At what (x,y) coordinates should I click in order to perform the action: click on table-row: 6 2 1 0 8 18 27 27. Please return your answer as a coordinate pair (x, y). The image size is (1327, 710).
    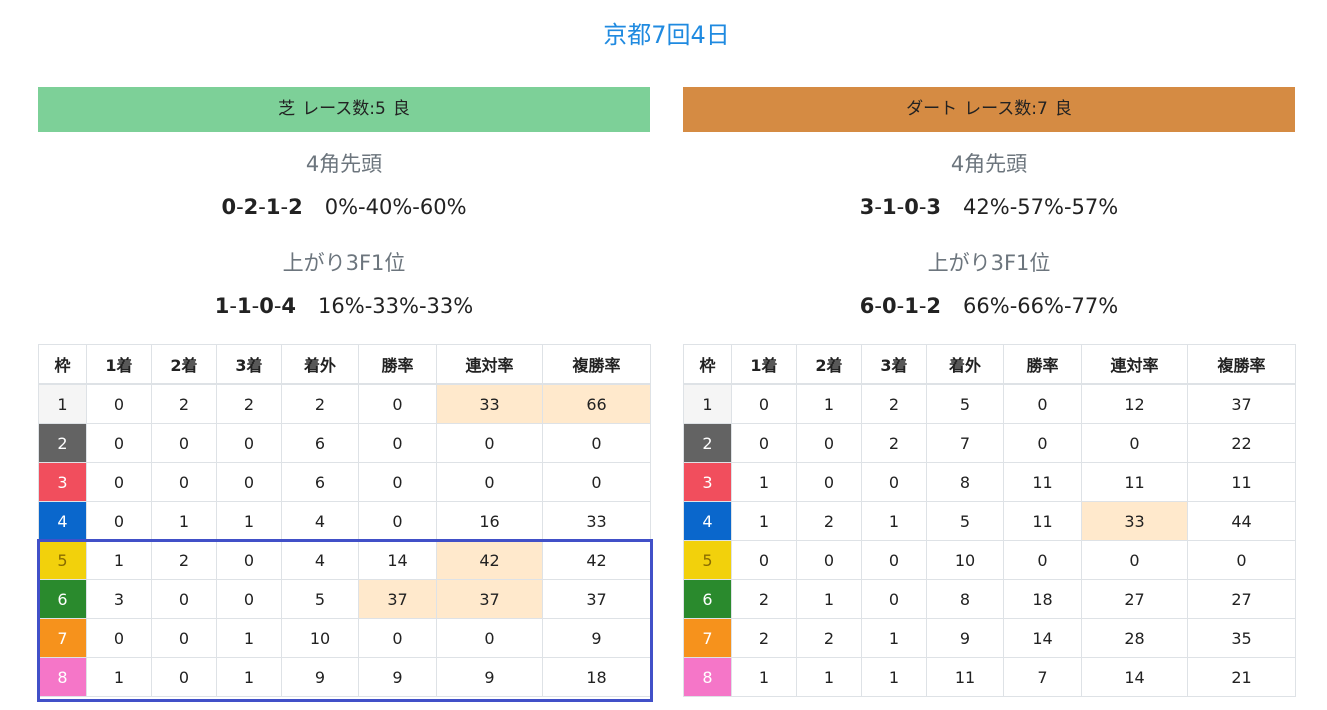
    Looking at the image, I should click on (989, 599).